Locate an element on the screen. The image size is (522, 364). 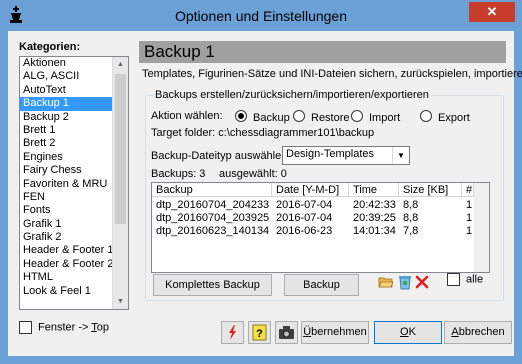
dateityp-label: Backup-Dateityp auswählen: is located at coordinates (221, 156).